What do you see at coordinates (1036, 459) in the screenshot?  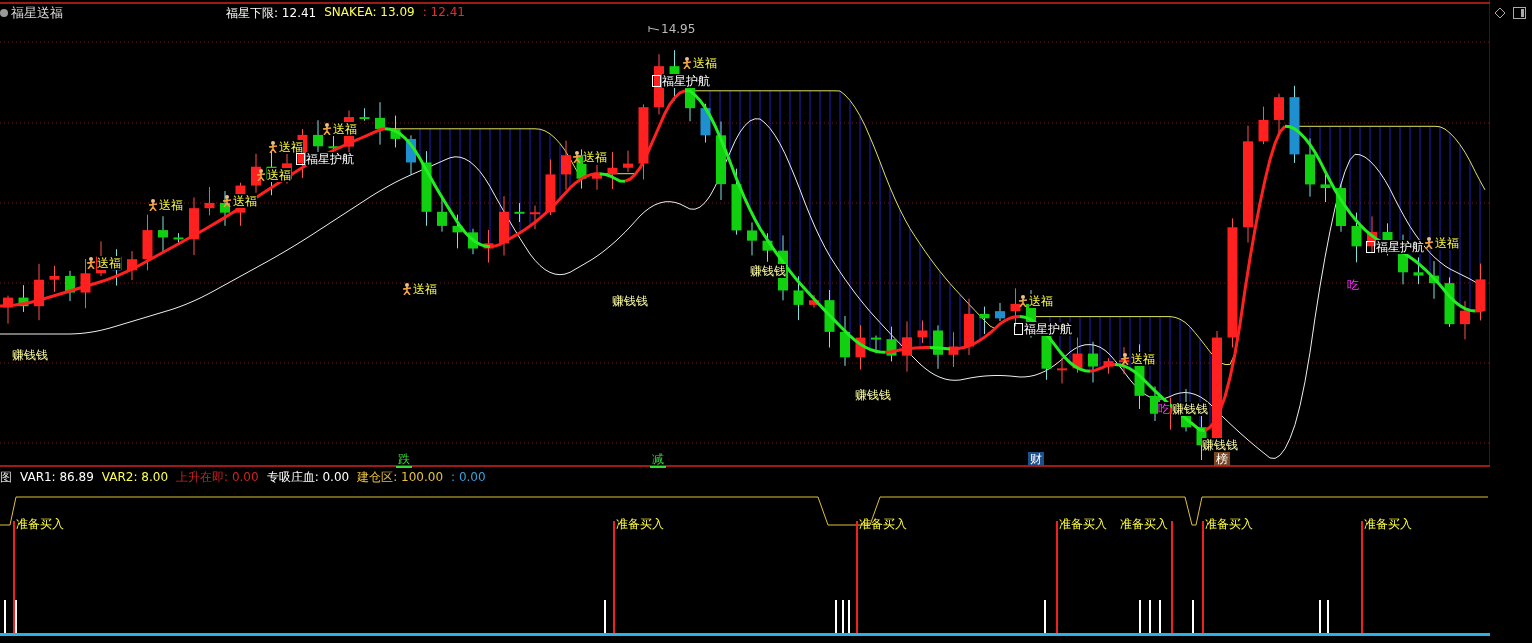 I see `event-tag: 财` at bounding box center [1036, 459].